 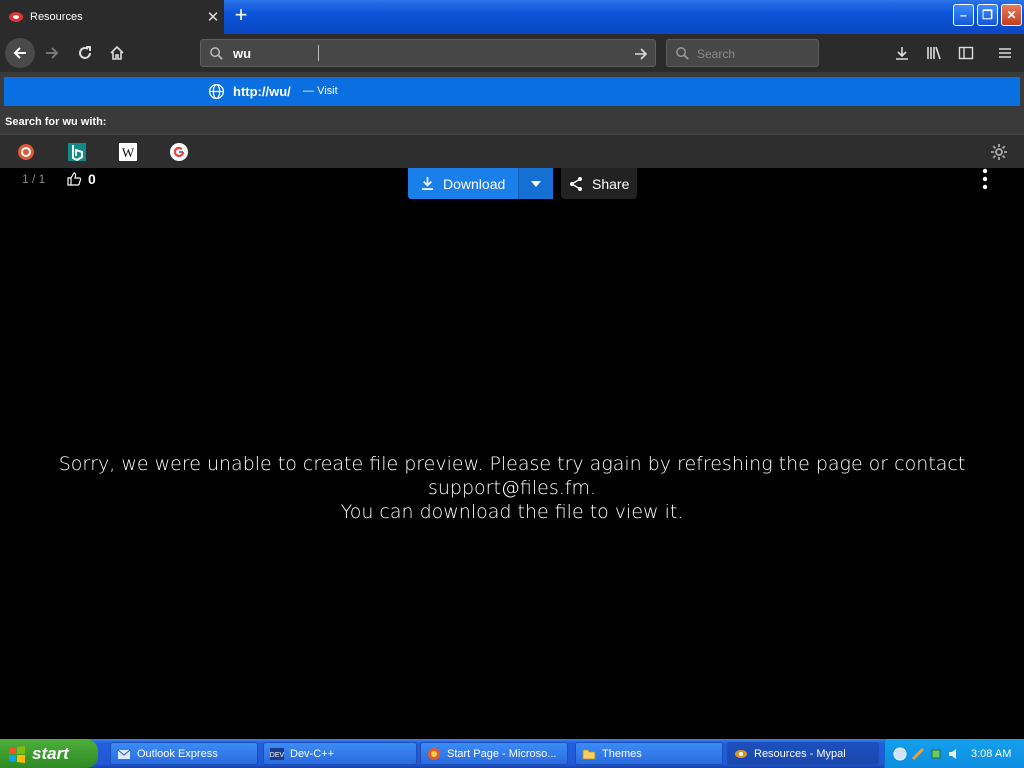 I want to click on dev-cpp-icon: DEV, so click(x=277, y=753).